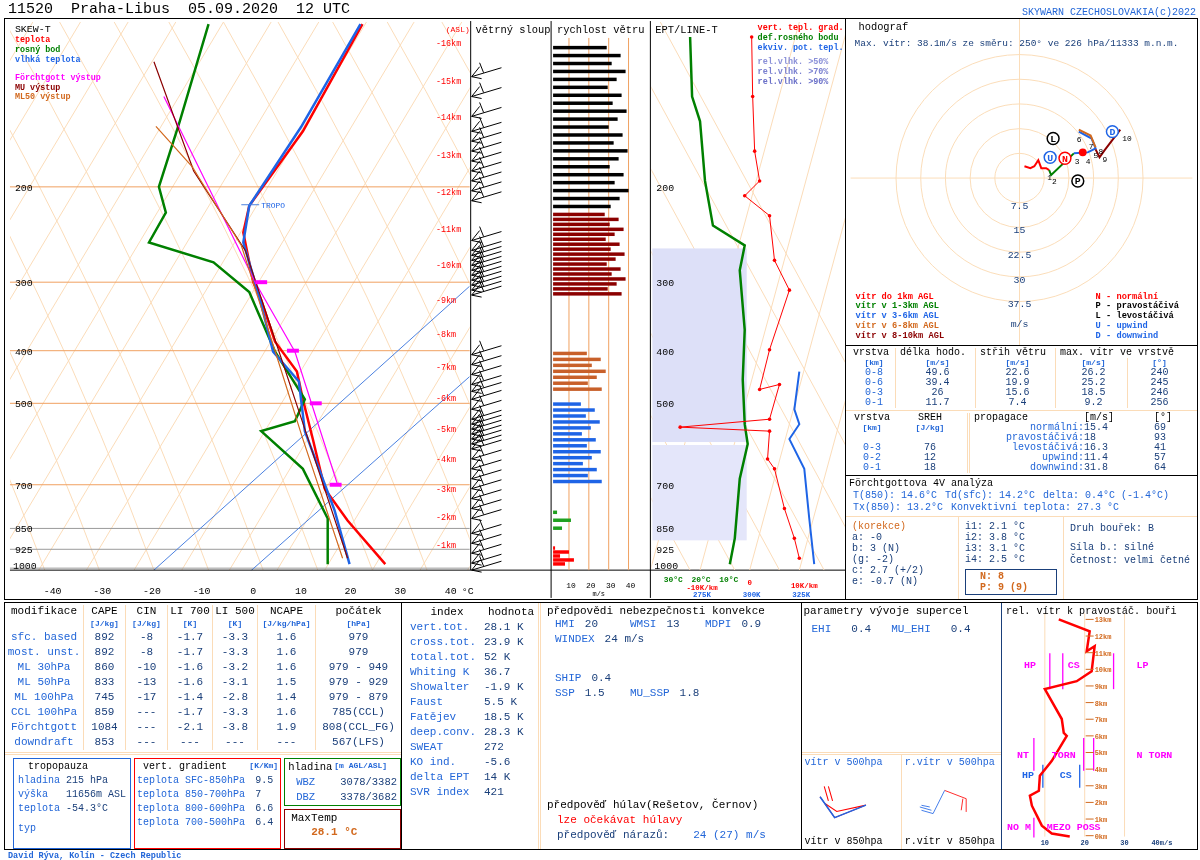 This screenshot has height=860, width=1200. I want to click on table-cell: 7.4, so click(1015, 403).